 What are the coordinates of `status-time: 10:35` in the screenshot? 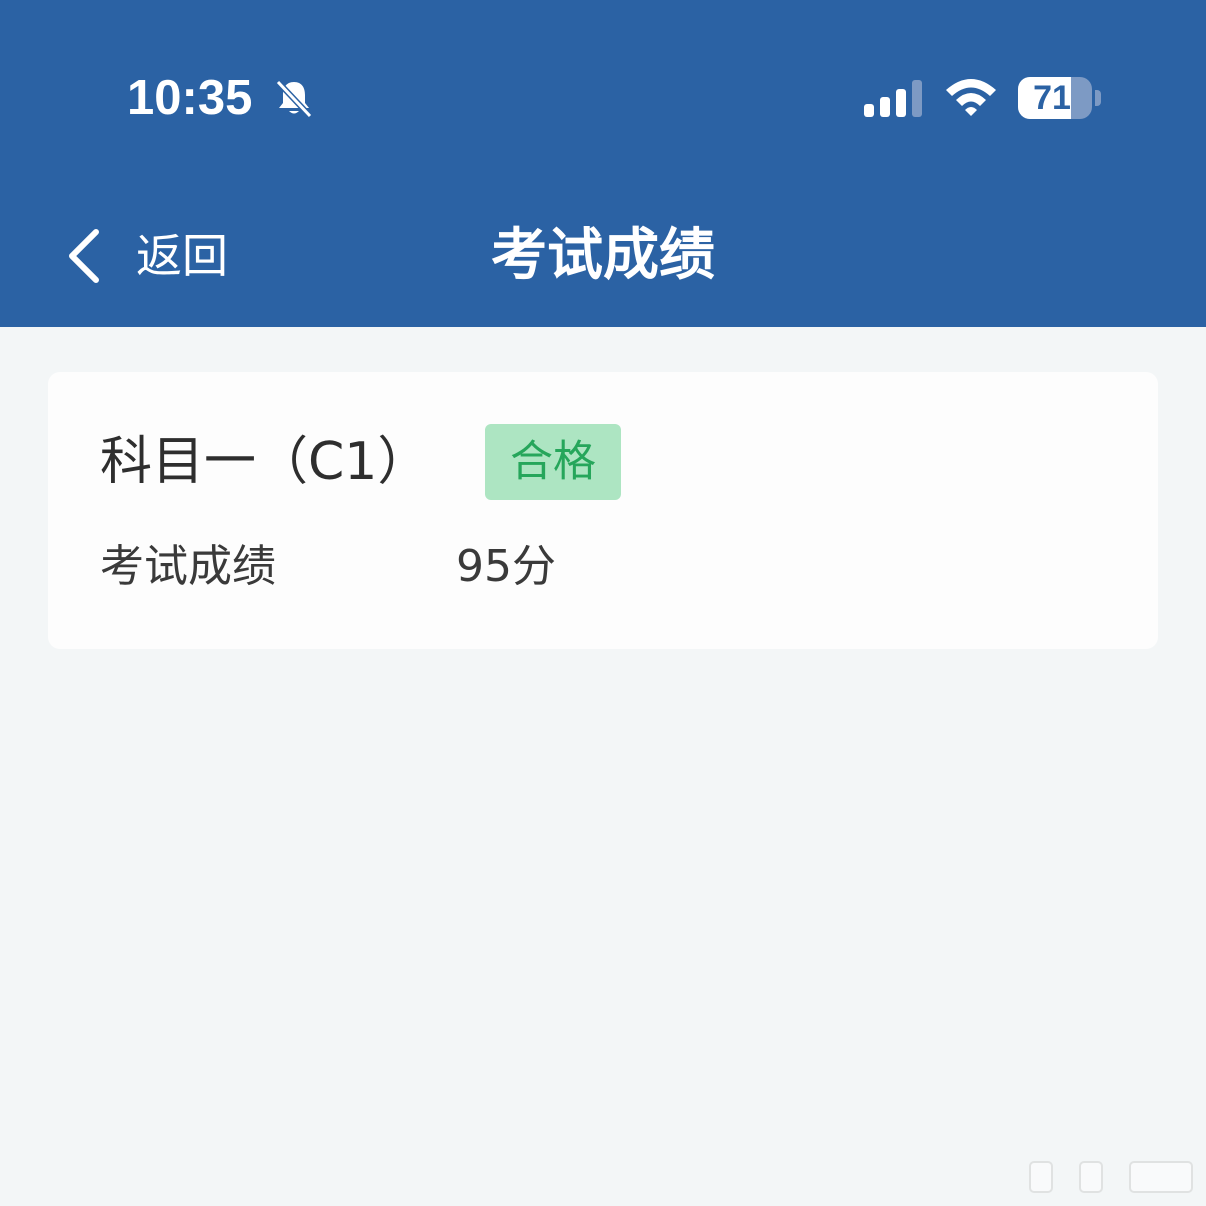 It's located at (190, 98).